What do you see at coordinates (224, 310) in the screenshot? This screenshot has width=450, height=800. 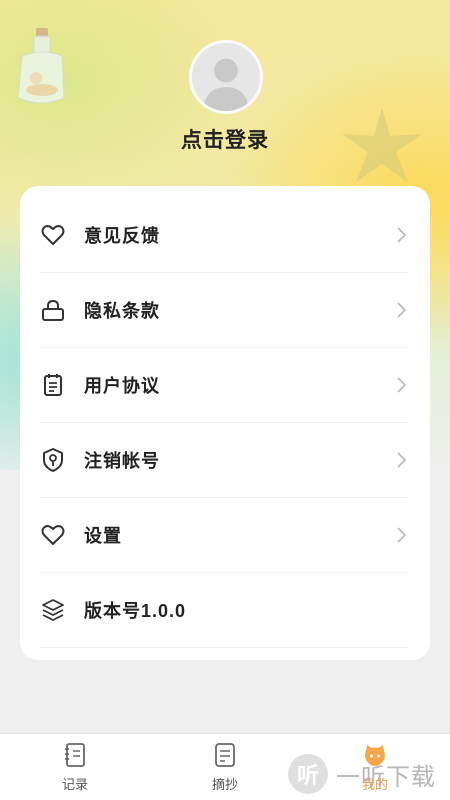 I see `menu-item-privacy: 隐私条款` at bounding box center [224, 310].